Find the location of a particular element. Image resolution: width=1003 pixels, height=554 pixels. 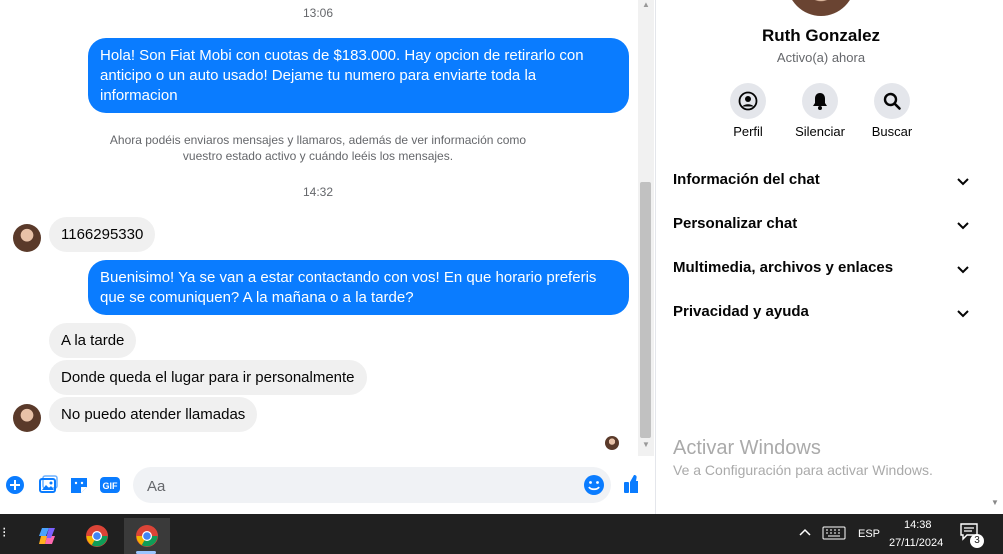

profile-button: Perfil is located at coordinates (748, 111).